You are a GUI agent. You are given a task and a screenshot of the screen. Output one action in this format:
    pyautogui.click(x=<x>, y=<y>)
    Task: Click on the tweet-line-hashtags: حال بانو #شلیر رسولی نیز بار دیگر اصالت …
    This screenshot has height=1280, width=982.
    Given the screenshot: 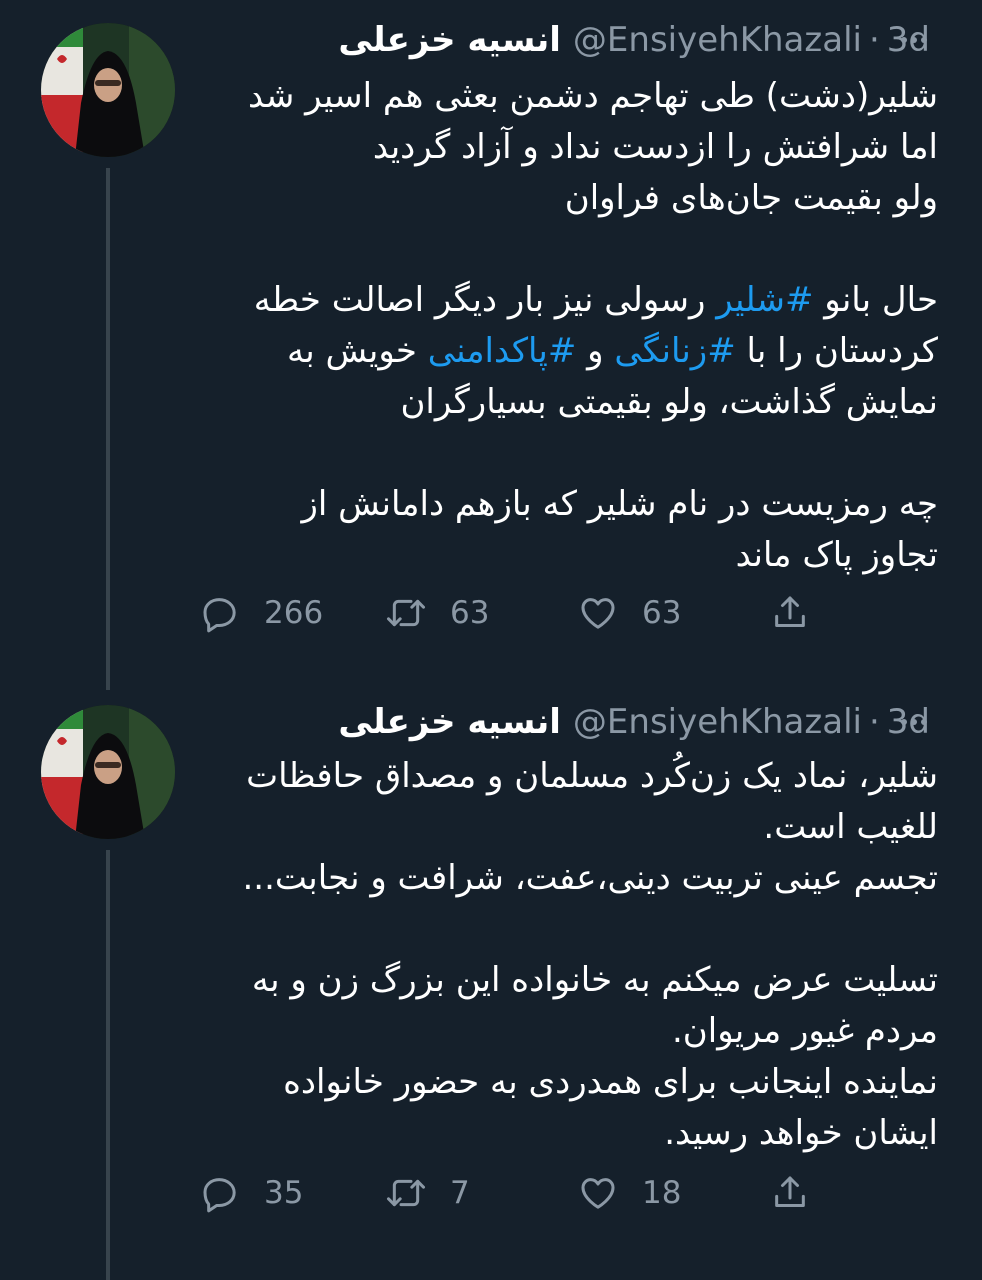 What is the action you would take?
    pyautogui.click(x=595, y=300)
    